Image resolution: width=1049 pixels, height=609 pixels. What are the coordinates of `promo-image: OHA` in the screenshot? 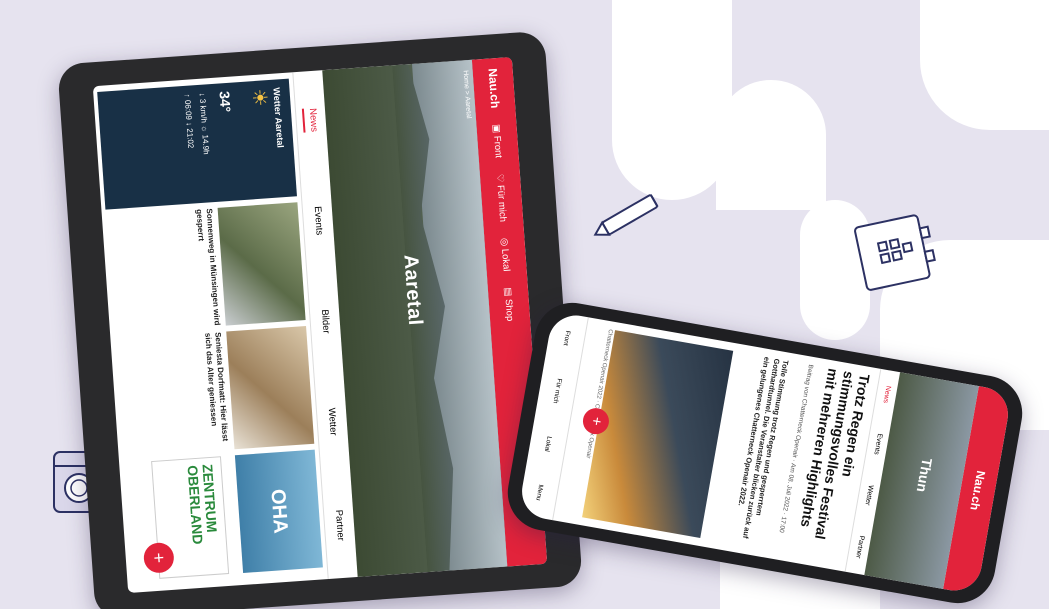 It's located at (278, 511).